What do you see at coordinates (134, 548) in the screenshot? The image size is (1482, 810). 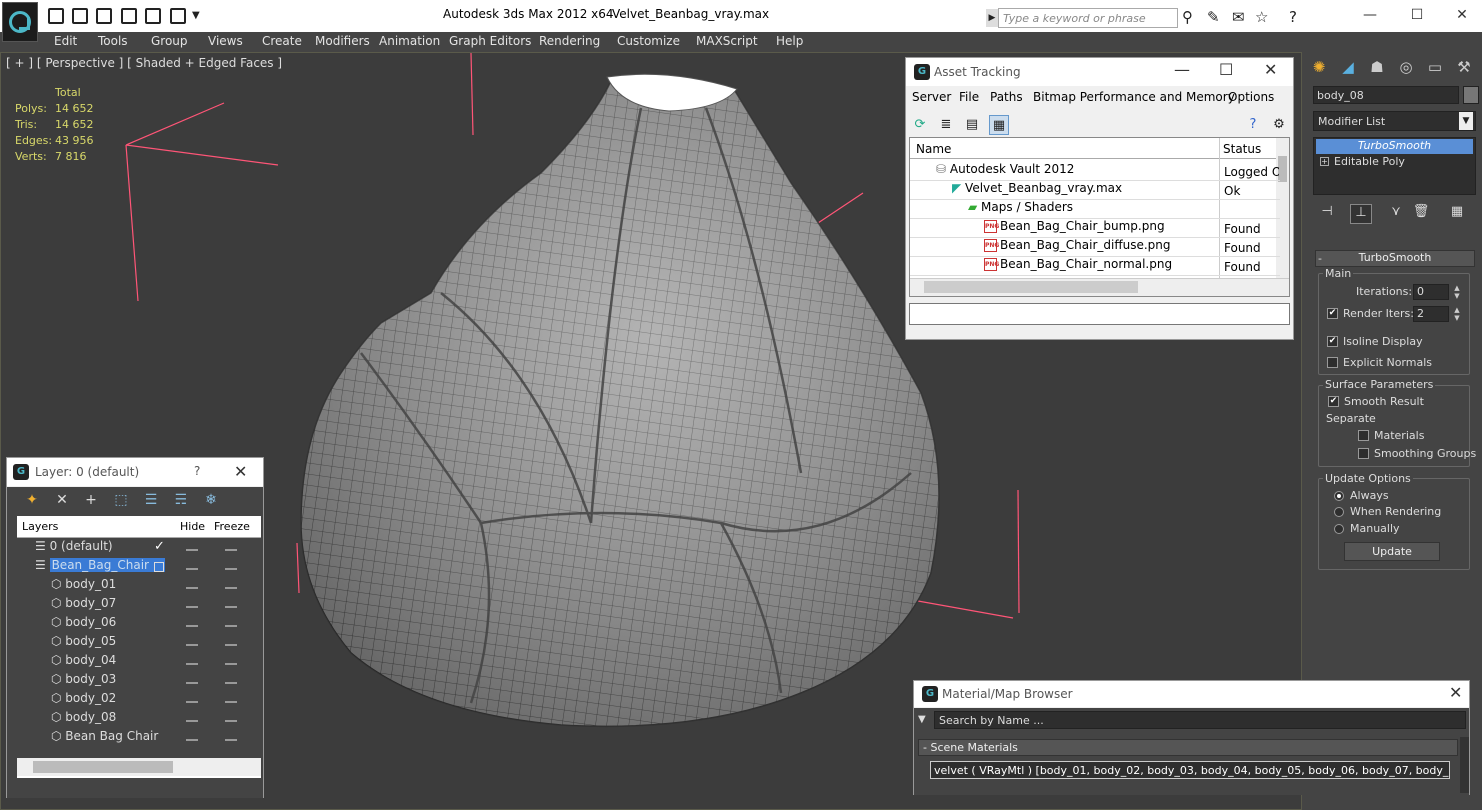 I see `layer-row: ☰ 0 (default)` at bounding box center [134, 548].